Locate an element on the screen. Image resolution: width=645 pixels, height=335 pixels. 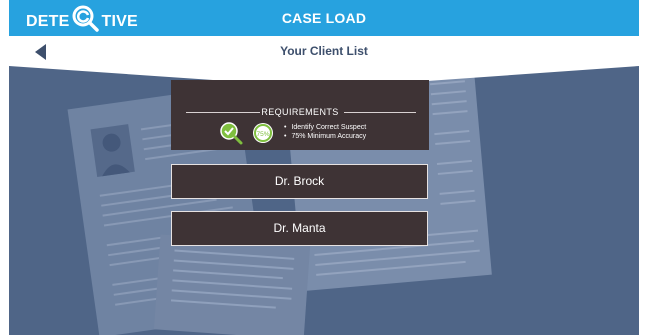
top-bar: DETE TIVE CASE LOAD is located at coordinates (324, 18).